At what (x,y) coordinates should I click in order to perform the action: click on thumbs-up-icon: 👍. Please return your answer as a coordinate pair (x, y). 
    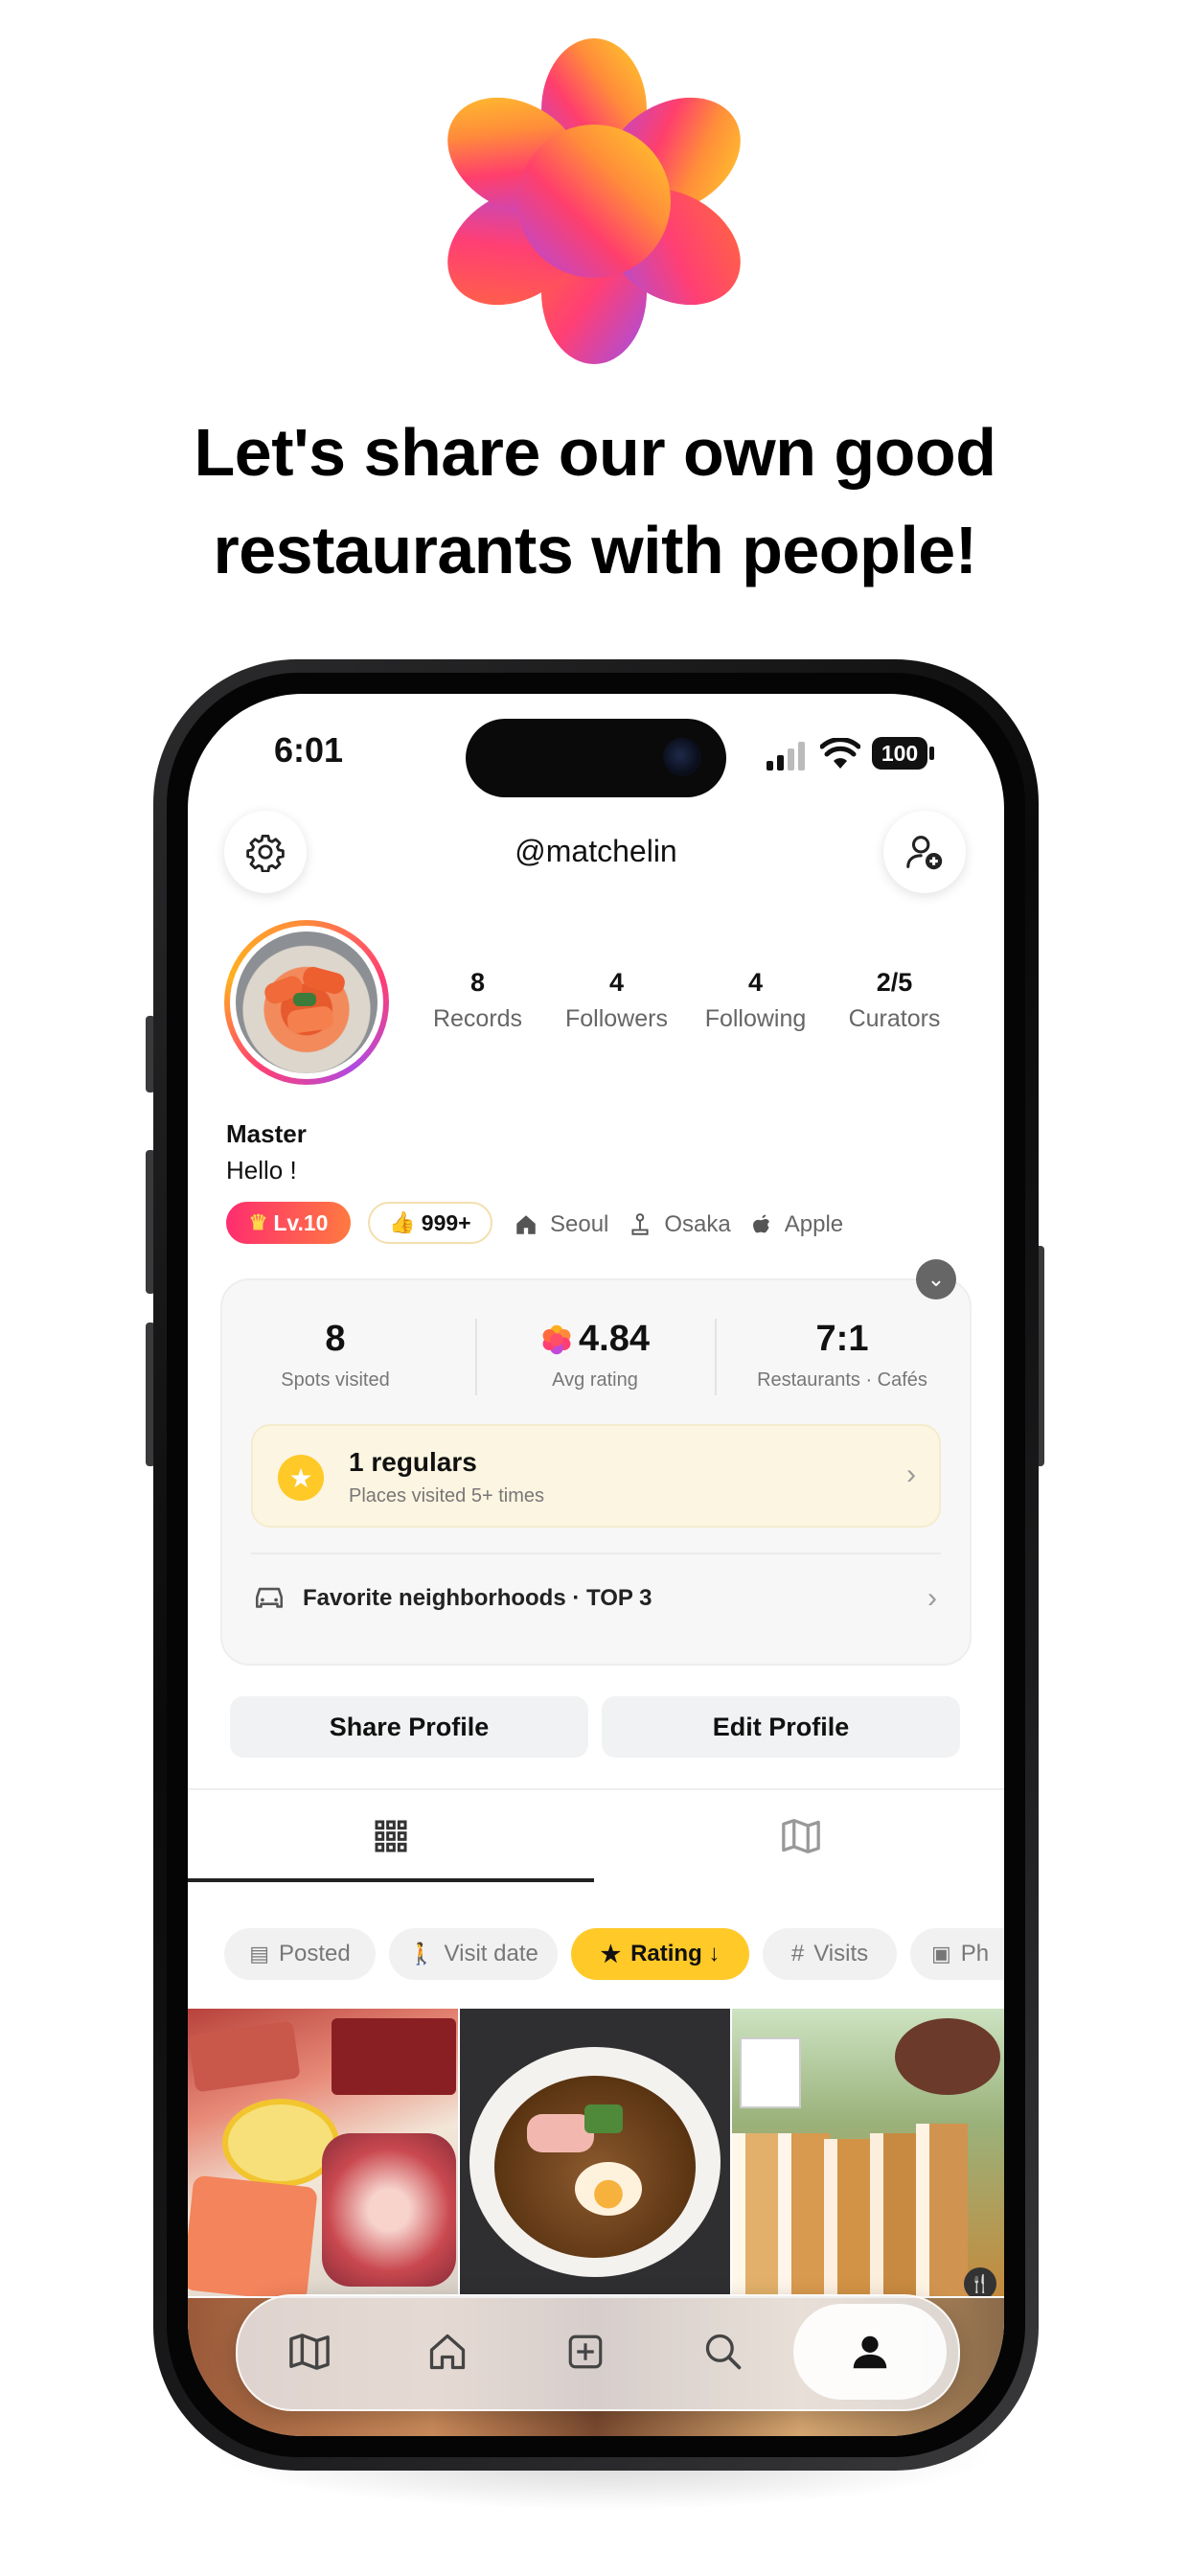
    Looking at the image, I should click on (403, 1222).